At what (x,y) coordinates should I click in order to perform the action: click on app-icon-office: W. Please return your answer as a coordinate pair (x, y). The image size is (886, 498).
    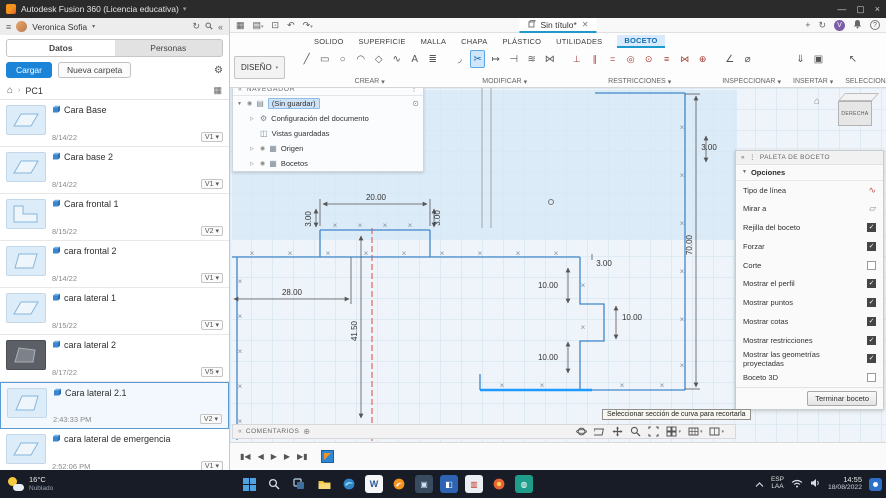
    Looking at the image, I should click on (374, 484).